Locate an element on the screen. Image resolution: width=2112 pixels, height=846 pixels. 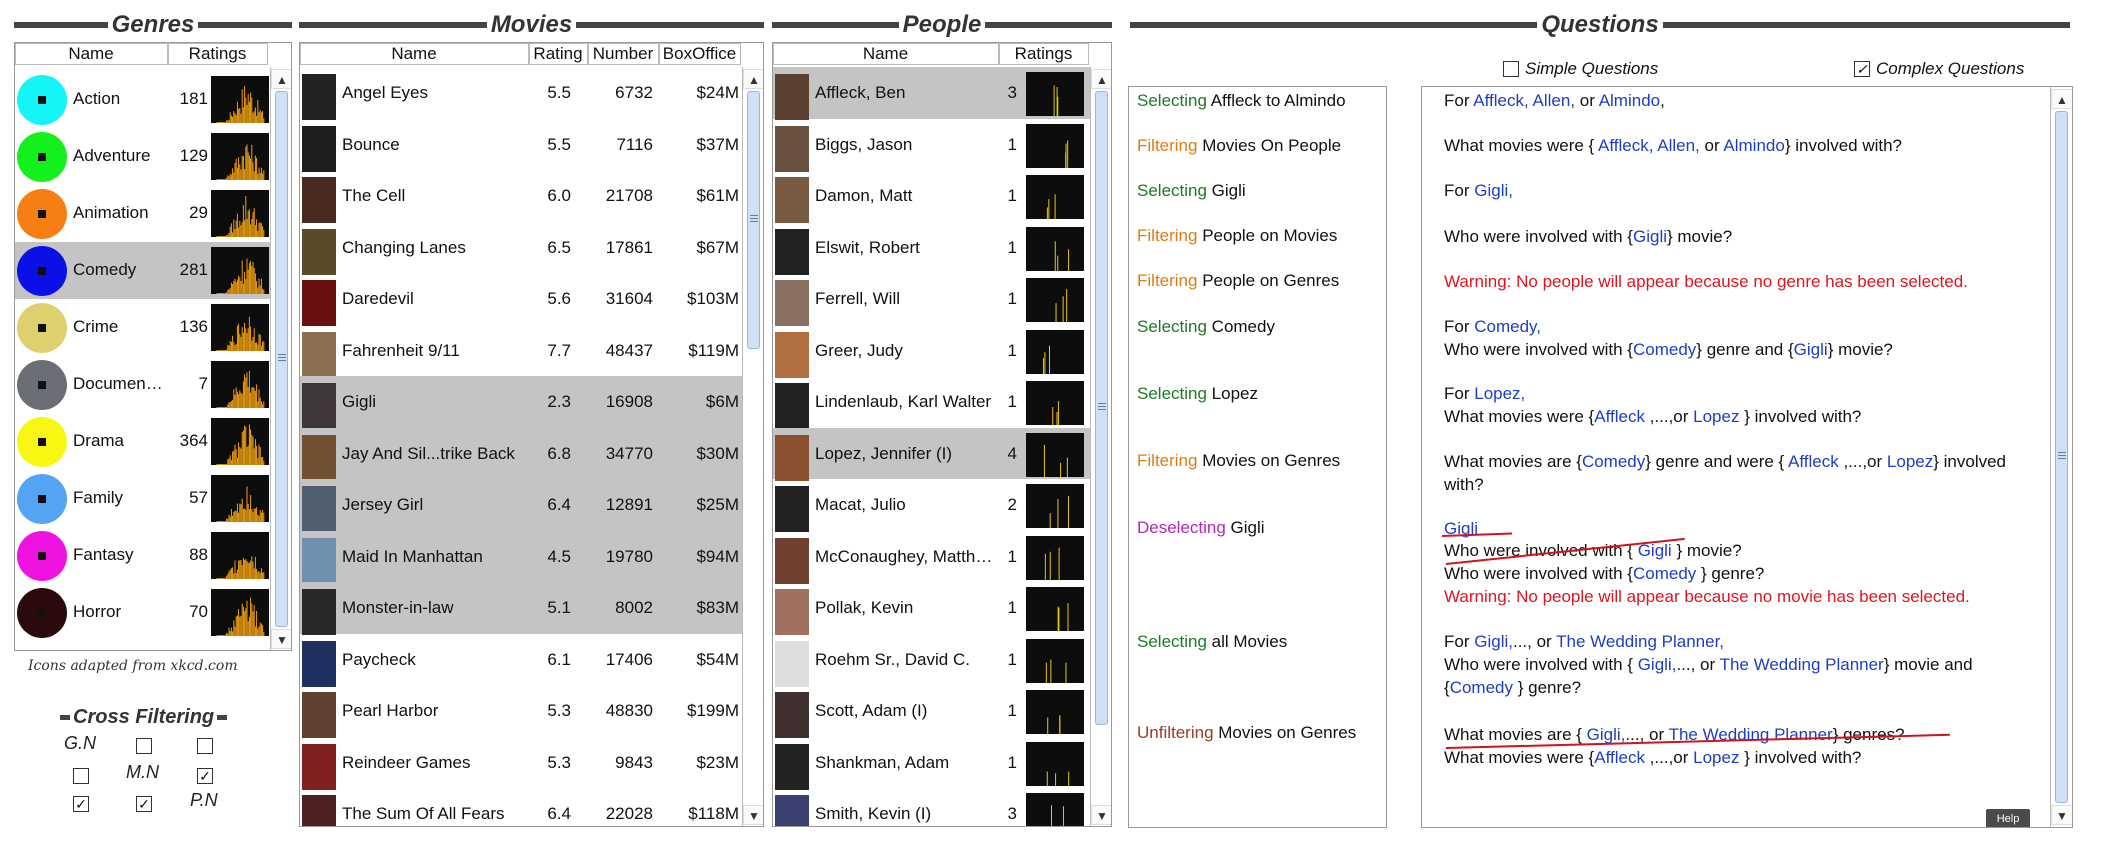
help-button: Help is located at coordinates (2008, 818).